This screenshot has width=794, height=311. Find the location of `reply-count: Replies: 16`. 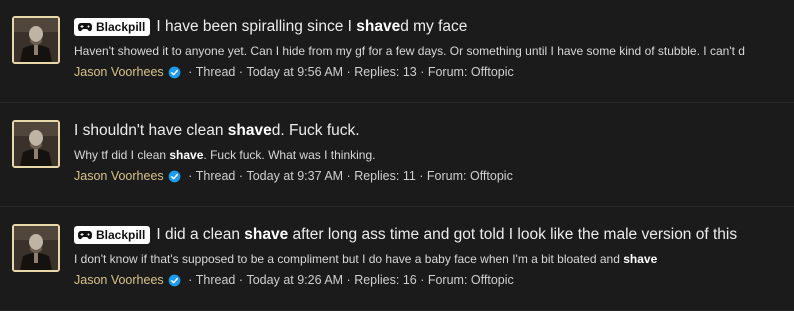

reply-count: Replies: 16 is located at coordinates (385, 280).